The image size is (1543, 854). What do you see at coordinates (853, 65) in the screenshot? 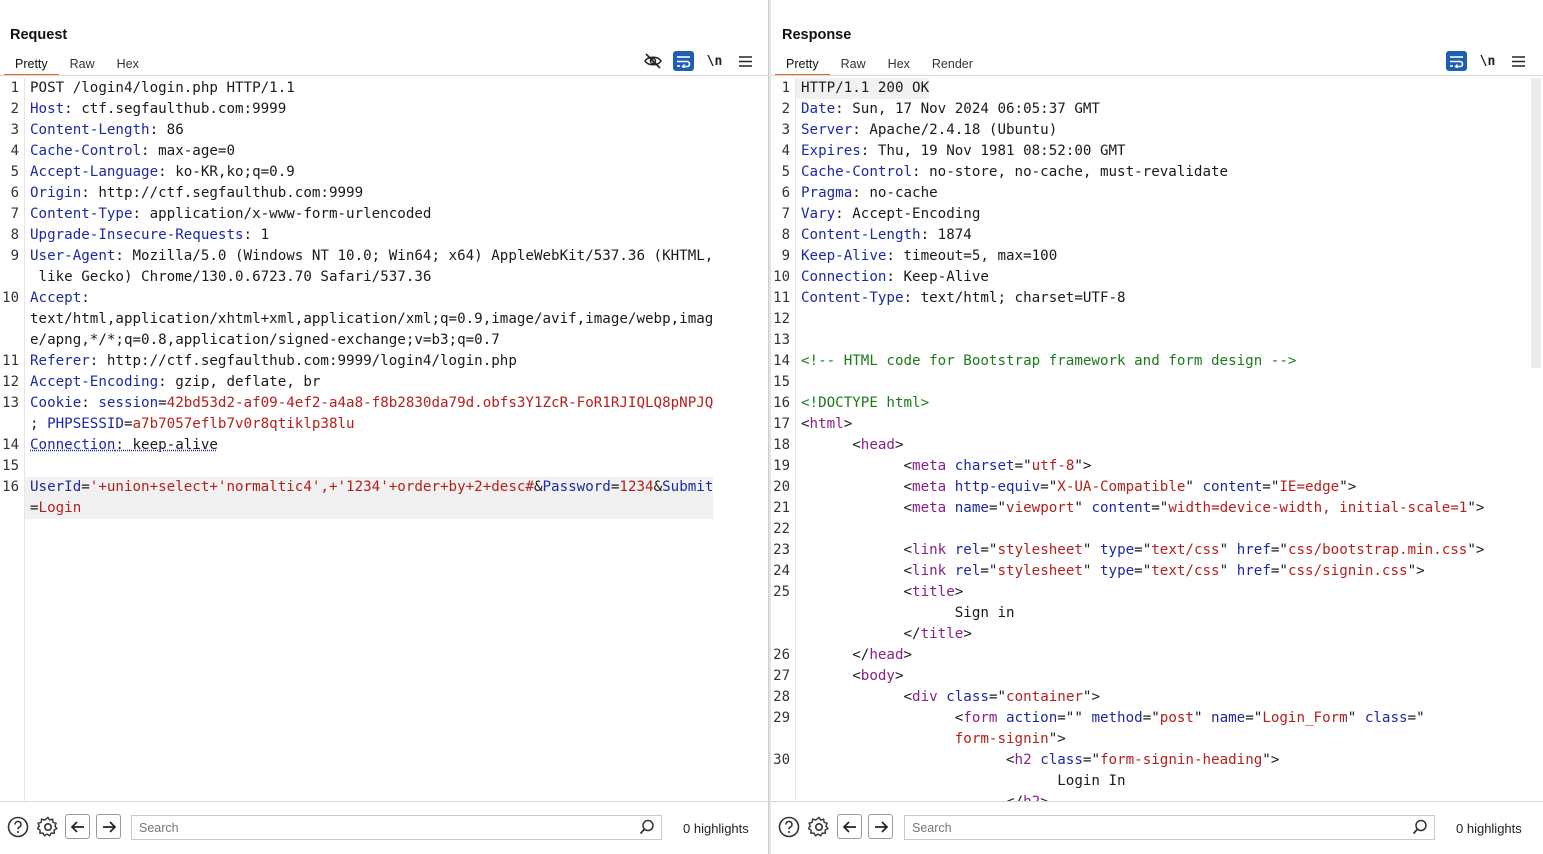
I see `response-tab-raw: Raw` at bounding box center [853, 65].